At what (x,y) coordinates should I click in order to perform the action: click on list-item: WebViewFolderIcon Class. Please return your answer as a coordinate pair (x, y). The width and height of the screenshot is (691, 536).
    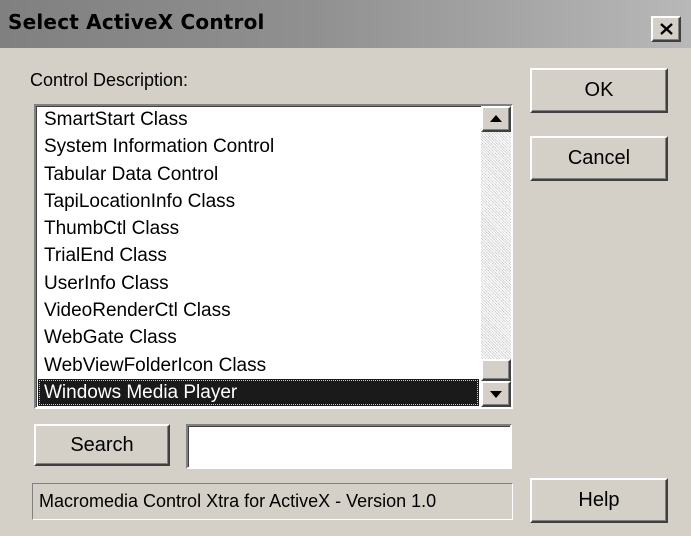
    Looking at the image, I should click on (258, 365).